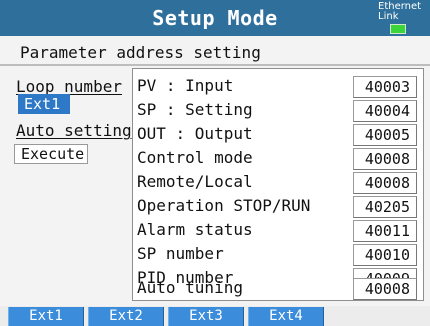 The width and height of the screenshot is (430, 326). I want to click on param-label: Operation STOP/RUN, so click(224, 205).